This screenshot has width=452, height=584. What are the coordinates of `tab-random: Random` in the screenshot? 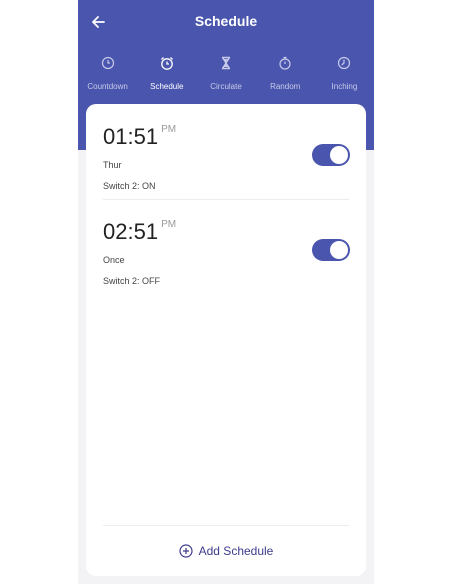 It's located at (285, 76).